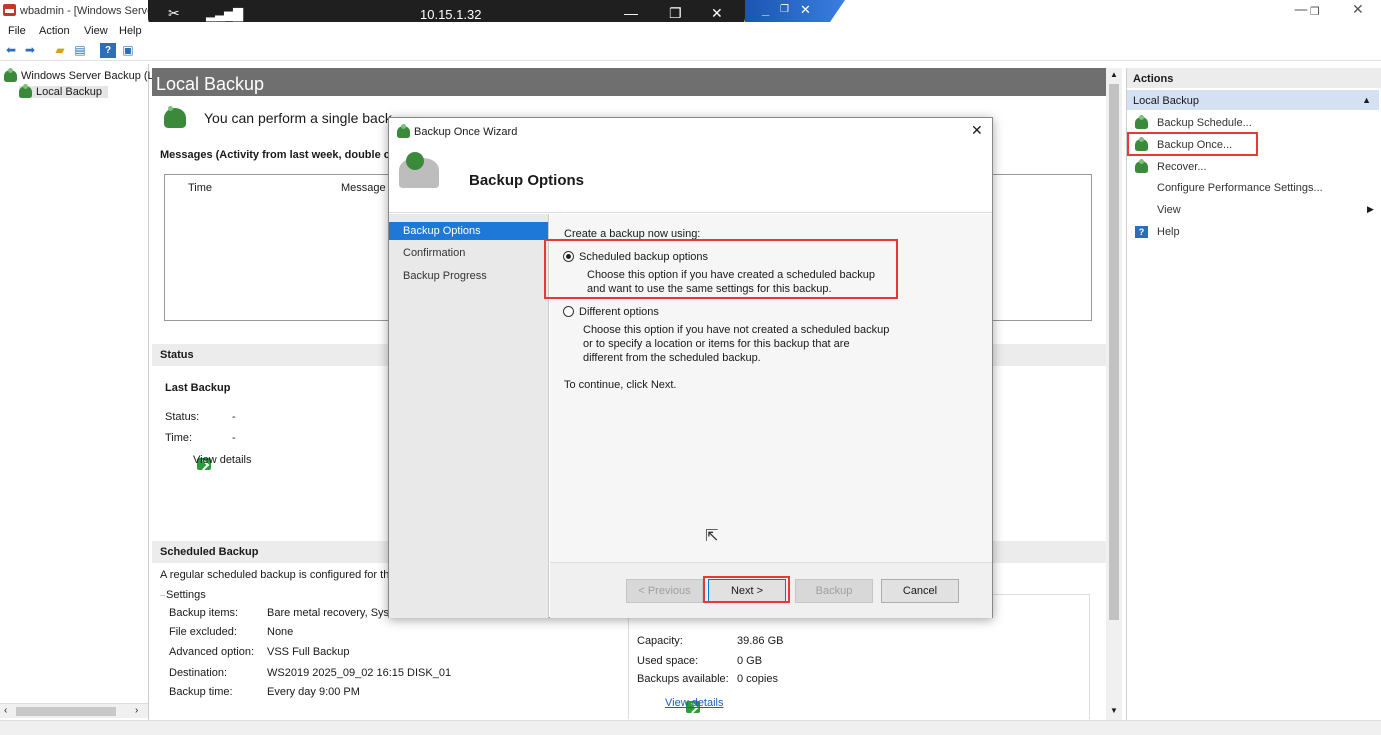  Describe the element at coordinates (54, 31) in the screenshot. I see `menu-action: Action` at that location.